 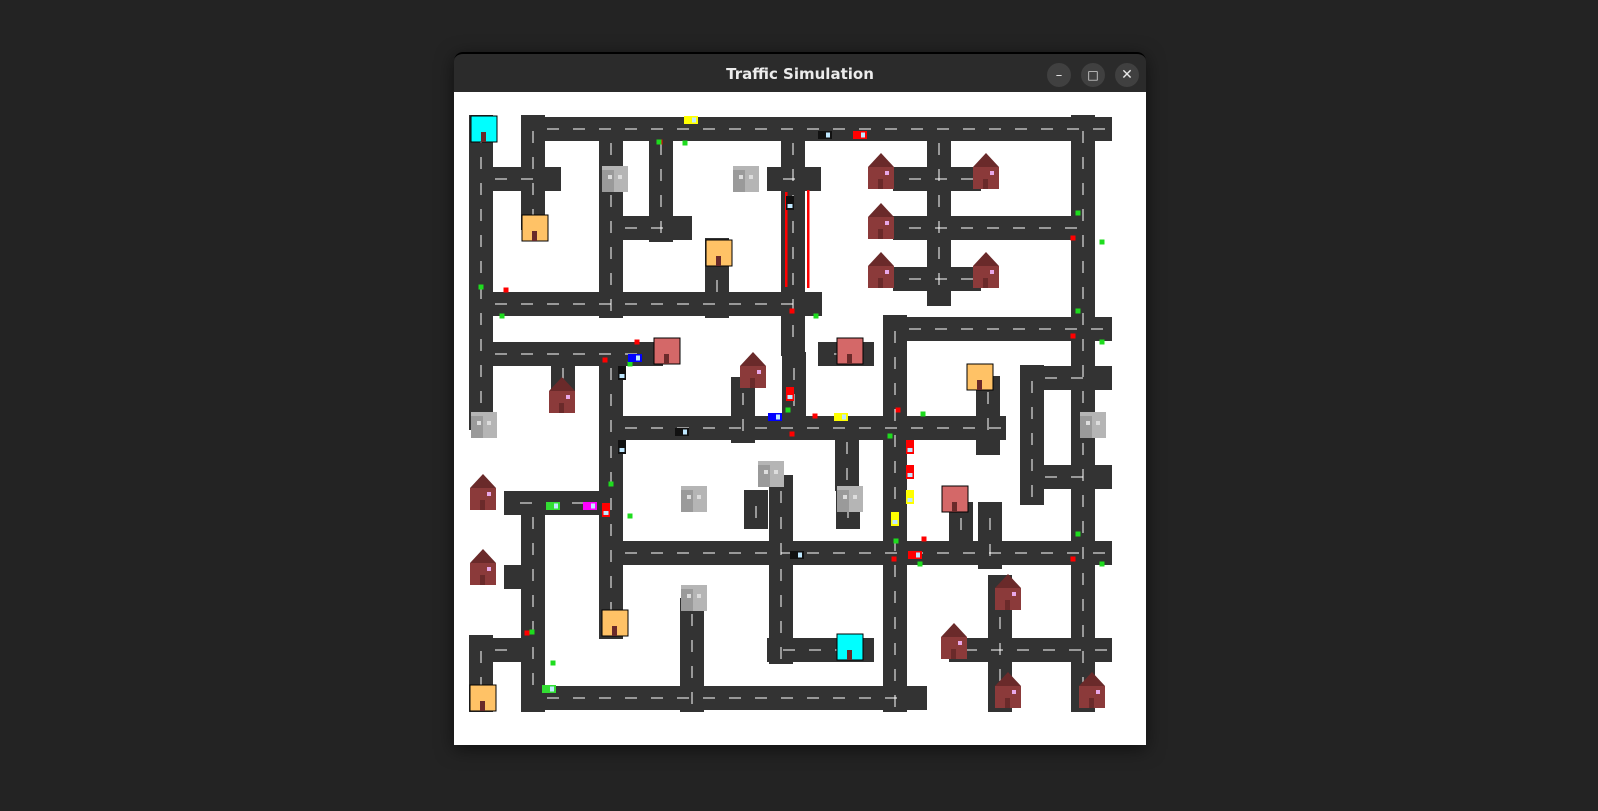 I want to click on maximize-button: □, so click(x=1093, y=75).